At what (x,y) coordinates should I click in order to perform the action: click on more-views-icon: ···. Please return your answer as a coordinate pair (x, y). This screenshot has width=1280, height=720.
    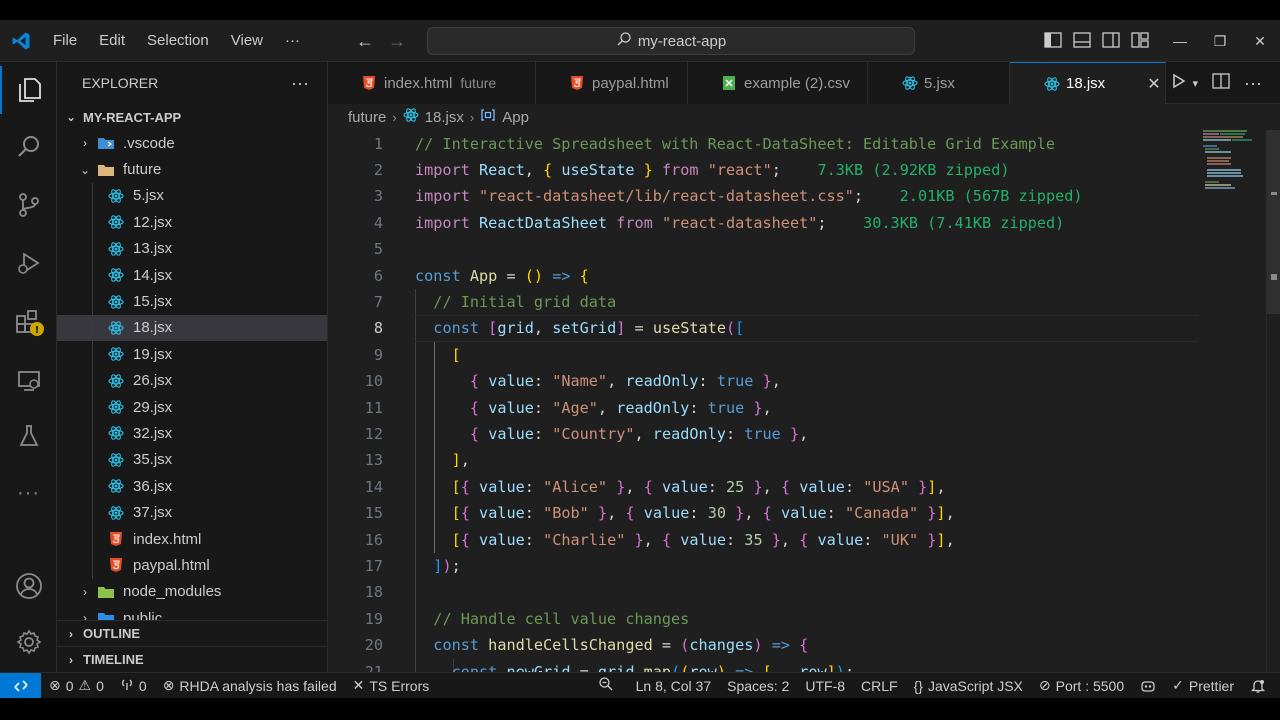
    Looking at the image, I should click on (28, 493).